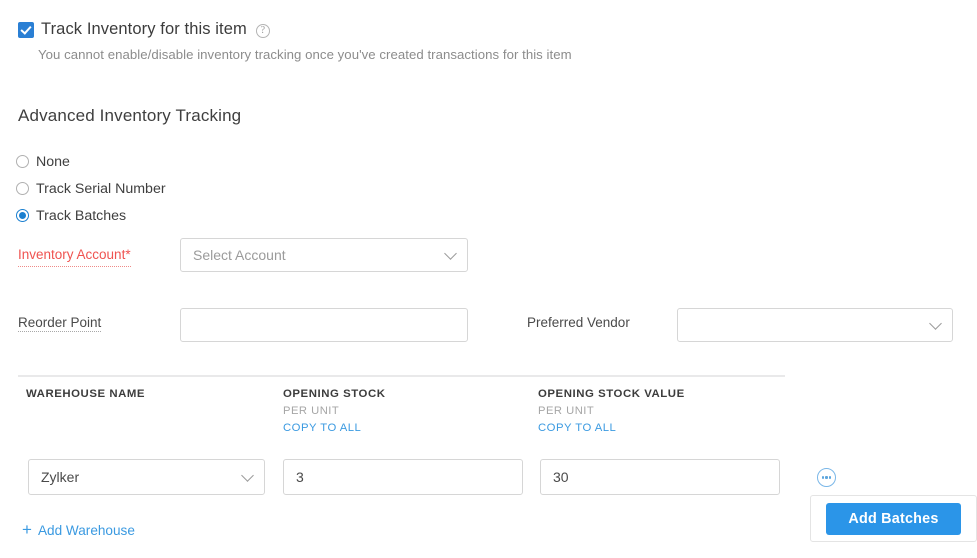  What do you see at coordinates (334, 394) in the screenshot?
I see `column-title: OPENING STOCK` at bounding box center [334, 394].